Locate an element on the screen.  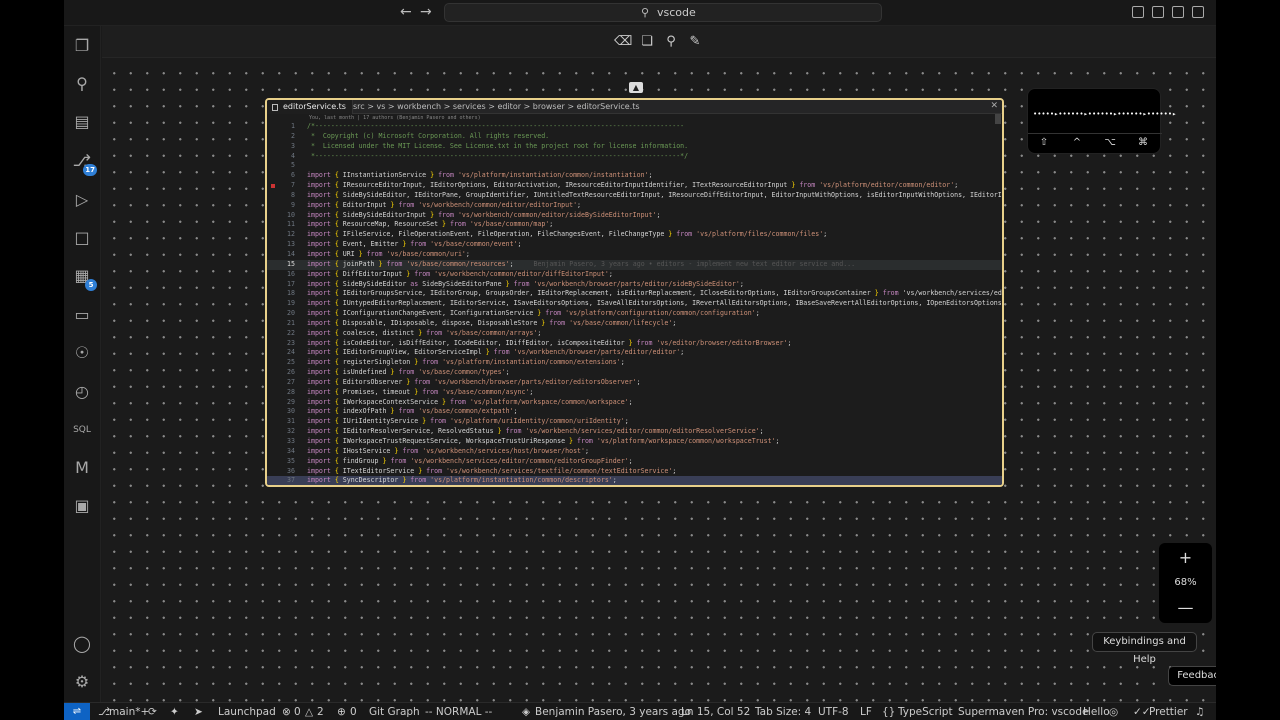
editor-tab: editorService.ts is located at coordinates (310, 107).